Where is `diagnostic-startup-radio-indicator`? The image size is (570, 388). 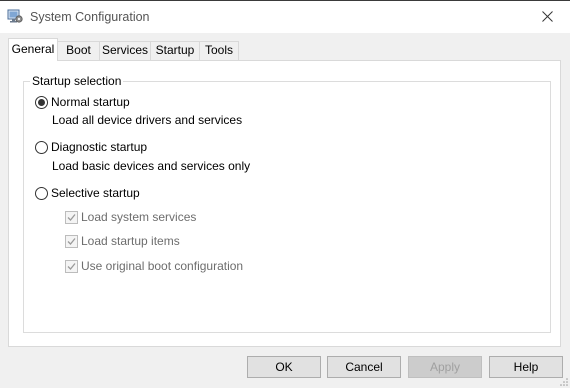
diagnostic-startup-radio-indicator is located at coordinates (41, 147).